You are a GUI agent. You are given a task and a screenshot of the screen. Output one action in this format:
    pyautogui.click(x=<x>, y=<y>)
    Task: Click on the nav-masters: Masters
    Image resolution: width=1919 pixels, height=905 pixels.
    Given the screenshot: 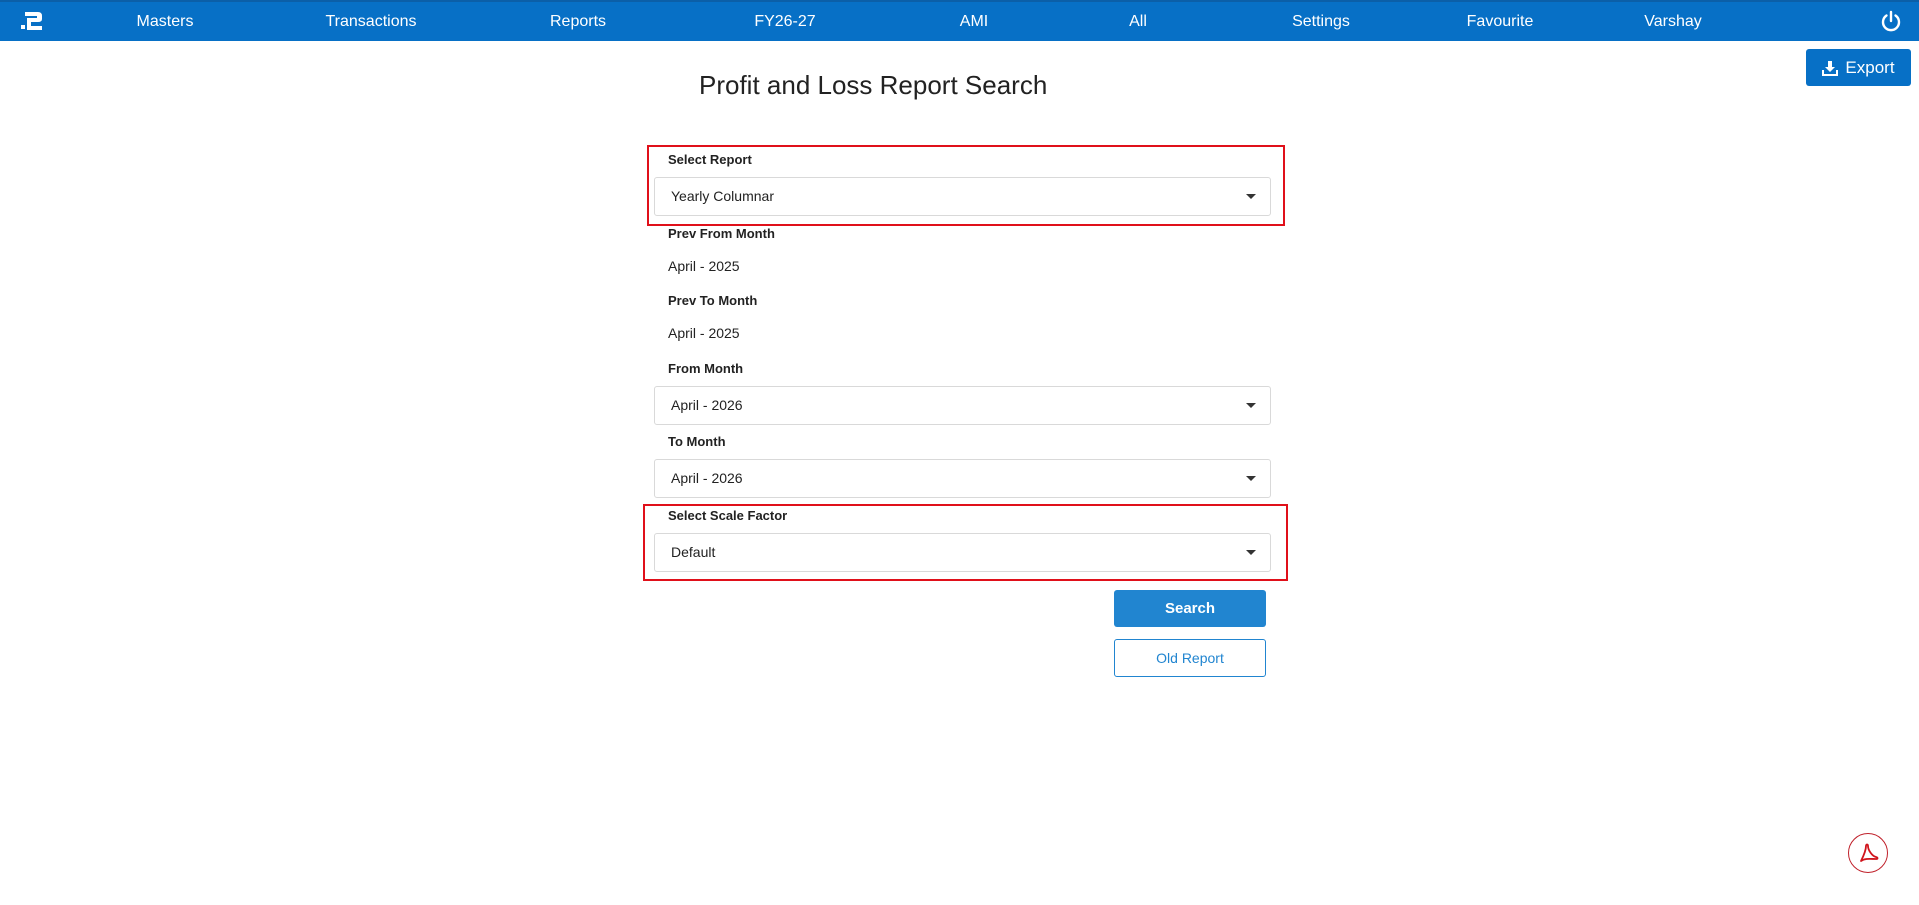 What is the action you would take?
    pyautogui.click(x=165, y=21)
    